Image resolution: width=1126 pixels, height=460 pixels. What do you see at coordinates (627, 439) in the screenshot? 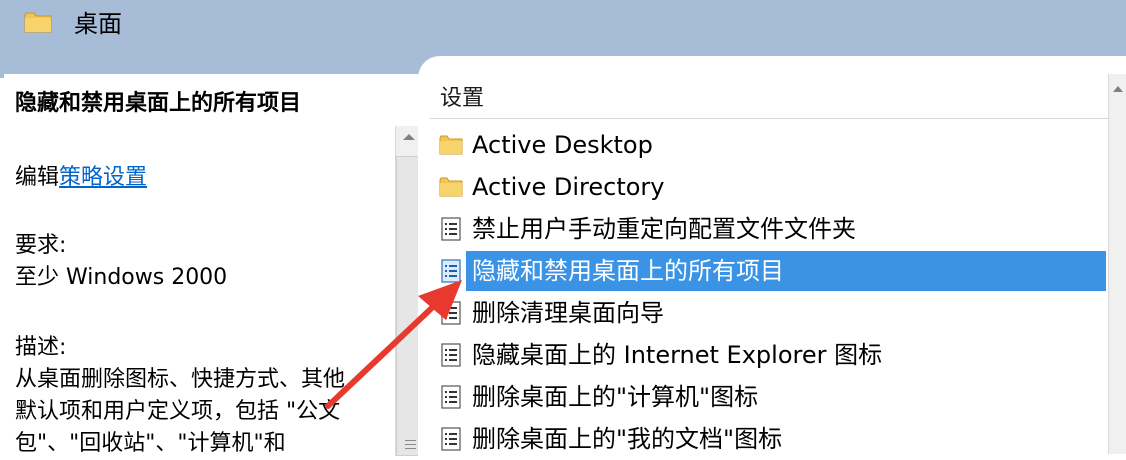
I see `settings-row-label: 删除桌面上的"我的文档"图标` at bounding box center [627, 439].